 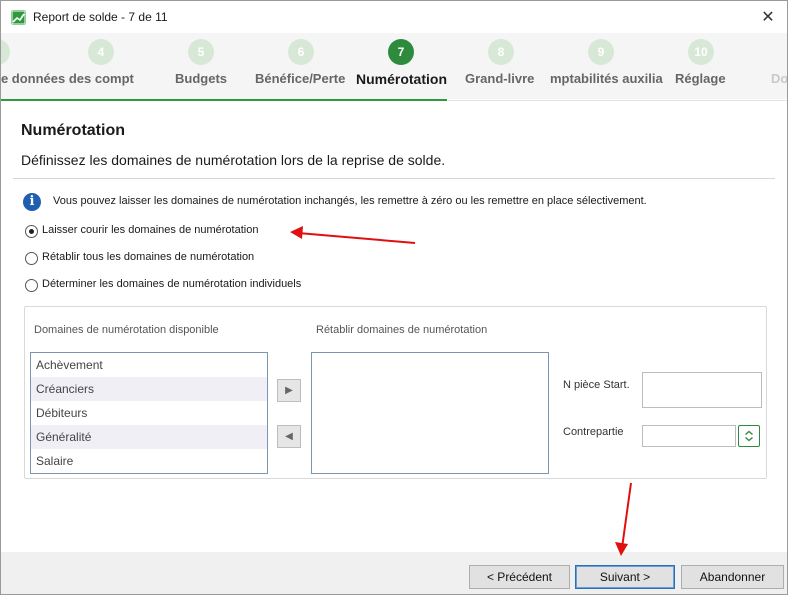 I want to click on step-label-6: Bénéfice/Perte, so click(x=300, y=78).